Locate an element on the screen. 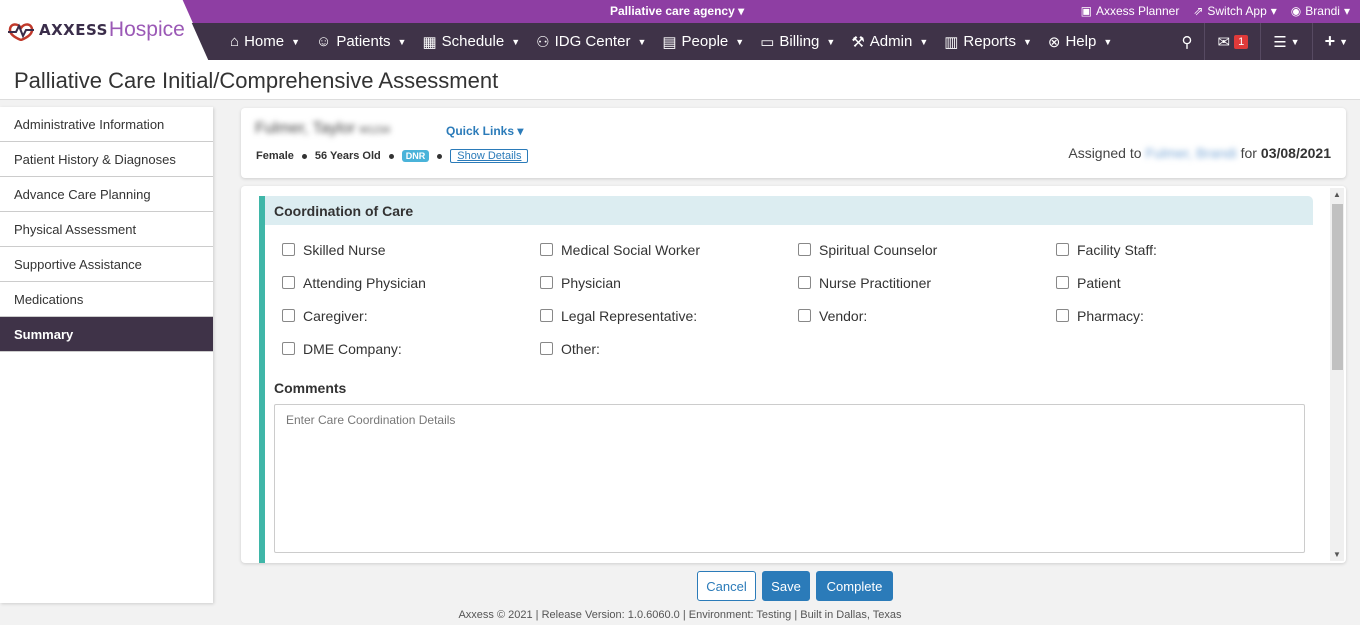 The image size is (1360, 625). calendar-icon: ▦ is located at coordinates (429, 42).